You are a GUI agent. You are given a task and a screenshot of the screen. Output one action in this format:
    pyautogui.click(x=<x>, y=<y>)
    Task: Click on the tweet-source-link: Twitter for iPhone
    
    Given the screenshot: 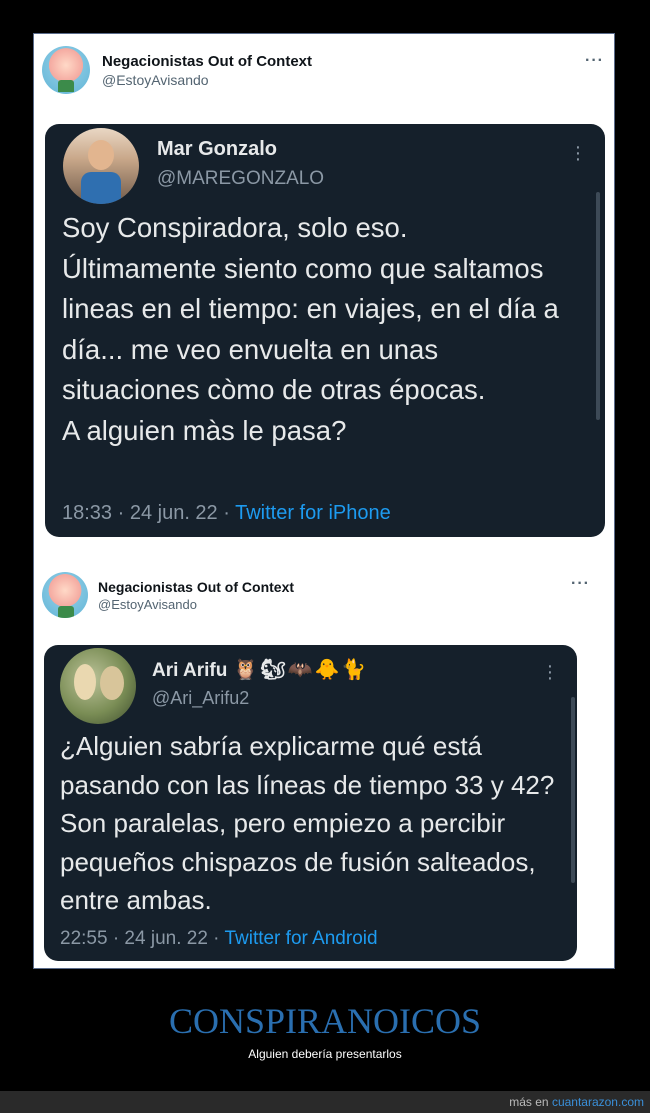 What is the action you would take?
    pyautogui.click(x=313, y=513)
    